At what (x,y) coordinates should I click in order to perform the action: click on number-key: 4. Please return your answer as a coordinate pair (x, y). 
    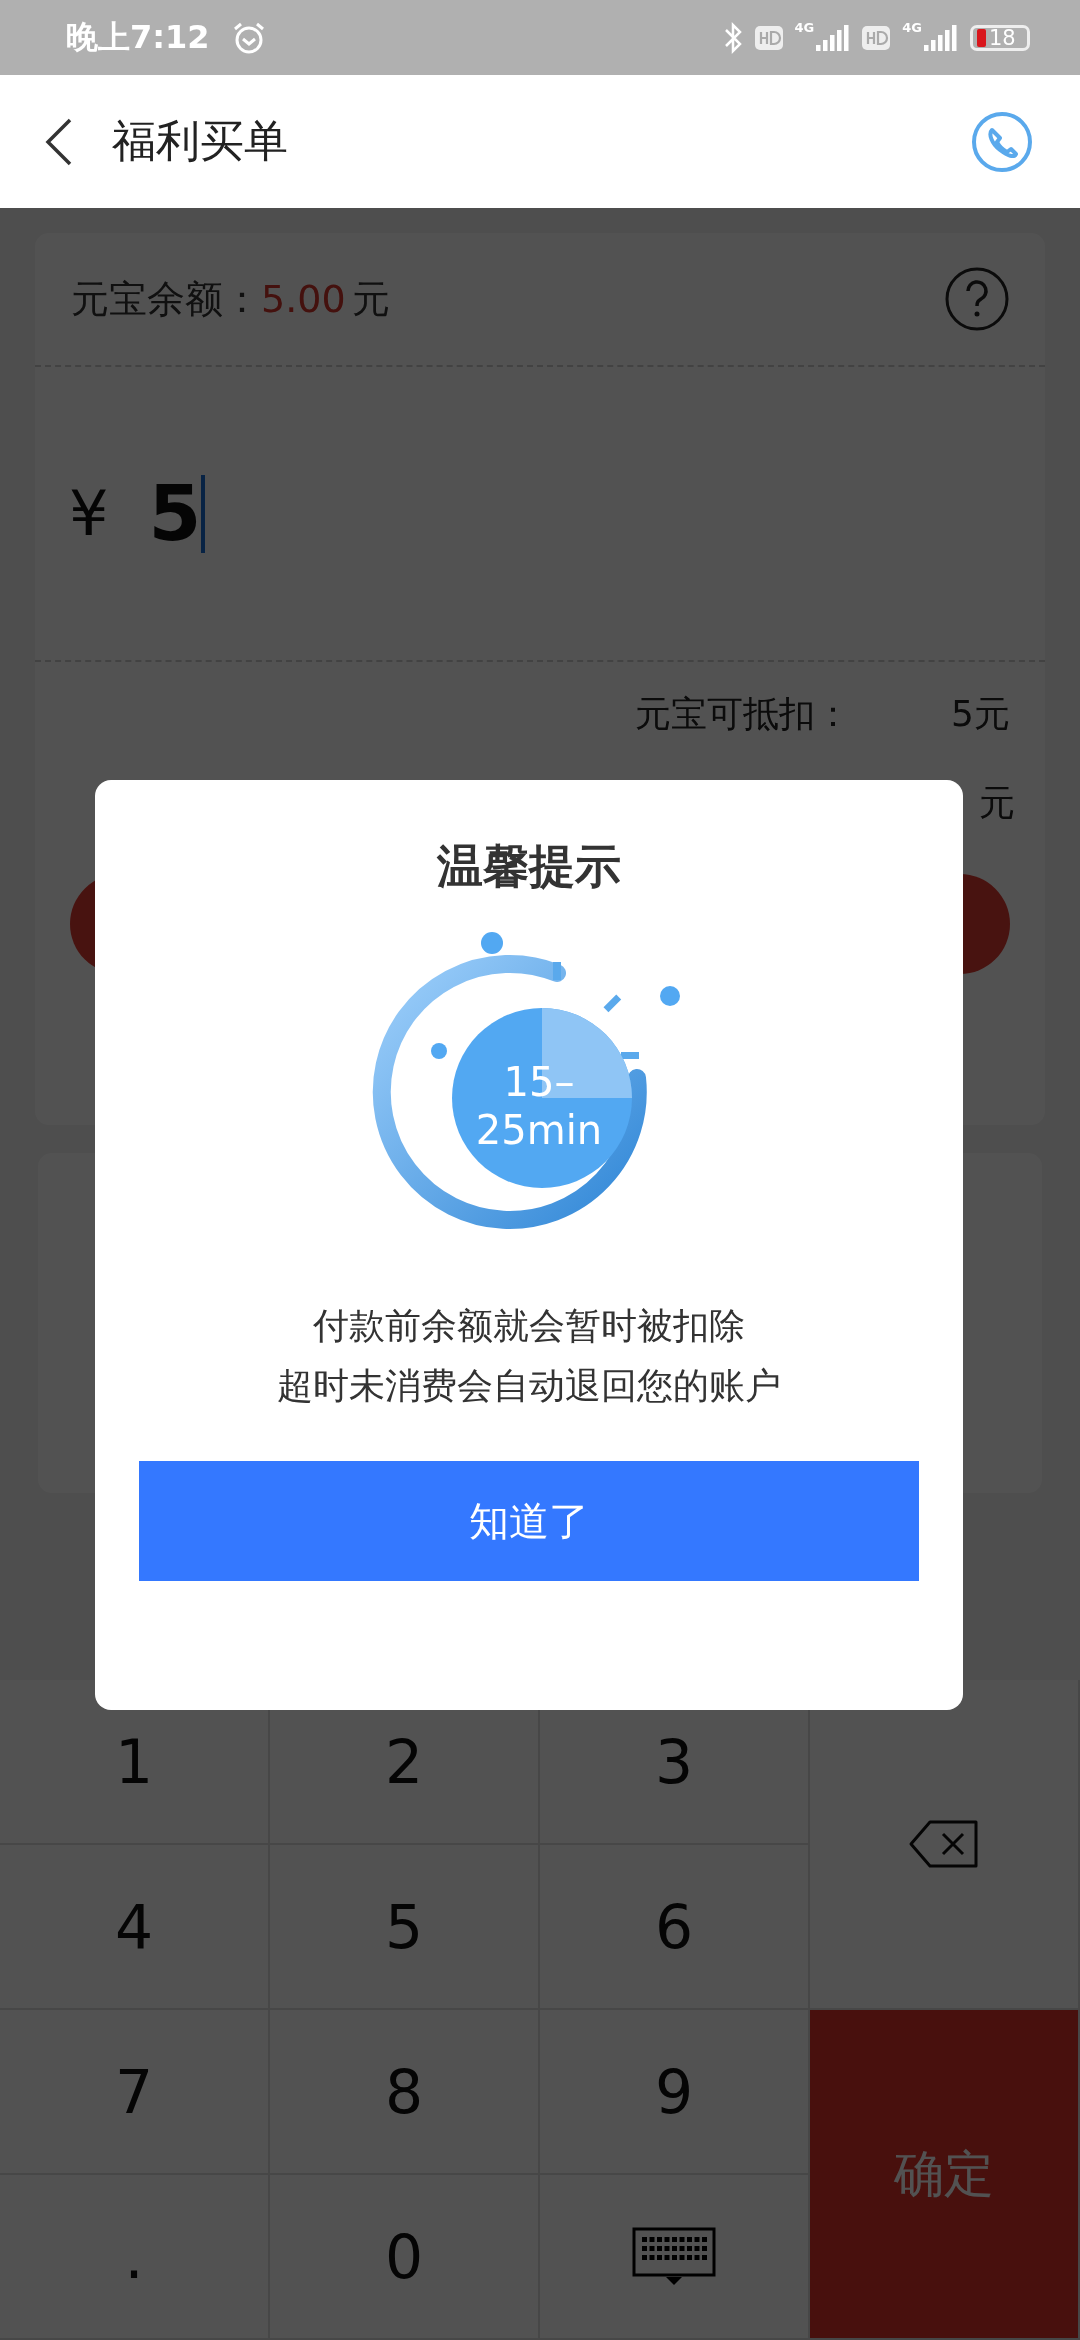
    Looking at the image, I should click on (135, 1927).